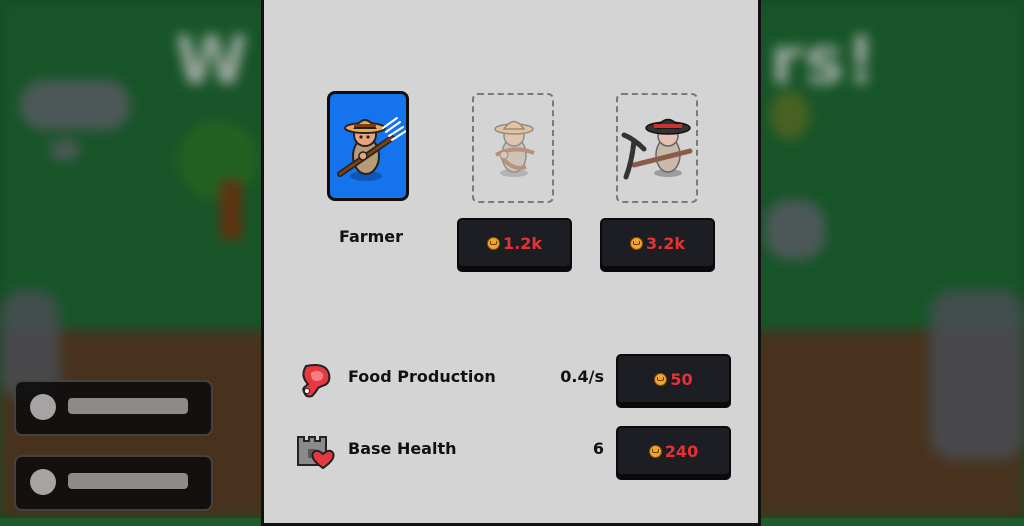  What do you see at coordinates (402, 448) in the screenshot?
I see `upgrade-label-base-health: Base Health` at bounding box center [402, 448].